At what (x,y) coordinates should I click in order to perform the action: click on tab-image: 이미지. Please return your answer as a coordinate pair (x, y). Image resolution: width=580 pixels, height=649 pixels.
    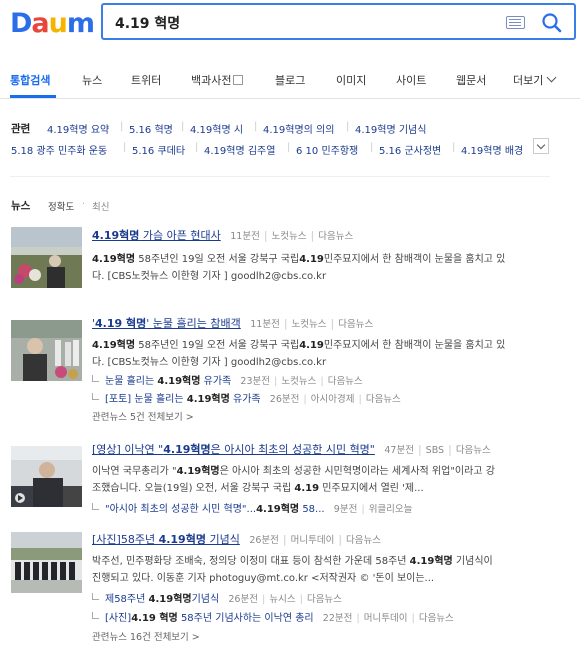
    Looking at the image, I should click on (351, 80).